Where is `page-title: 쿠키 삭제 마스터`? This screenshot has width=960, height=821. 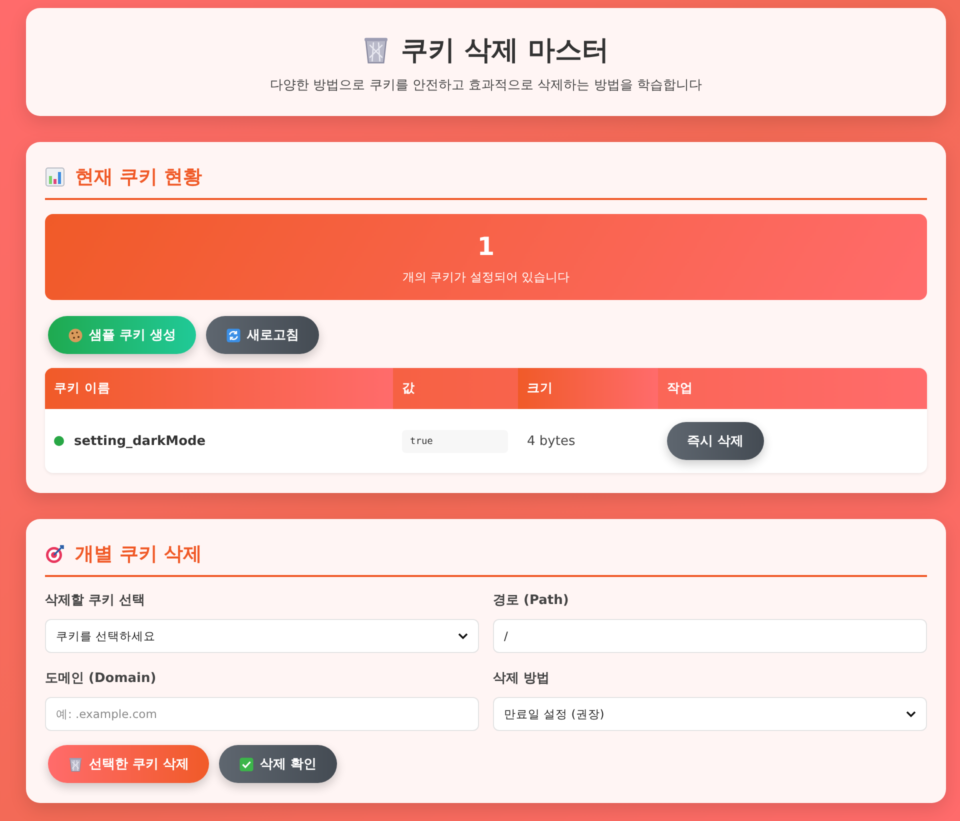 page-title: 쿠키 삭제 마스터 is located at coordinates (505, 51).